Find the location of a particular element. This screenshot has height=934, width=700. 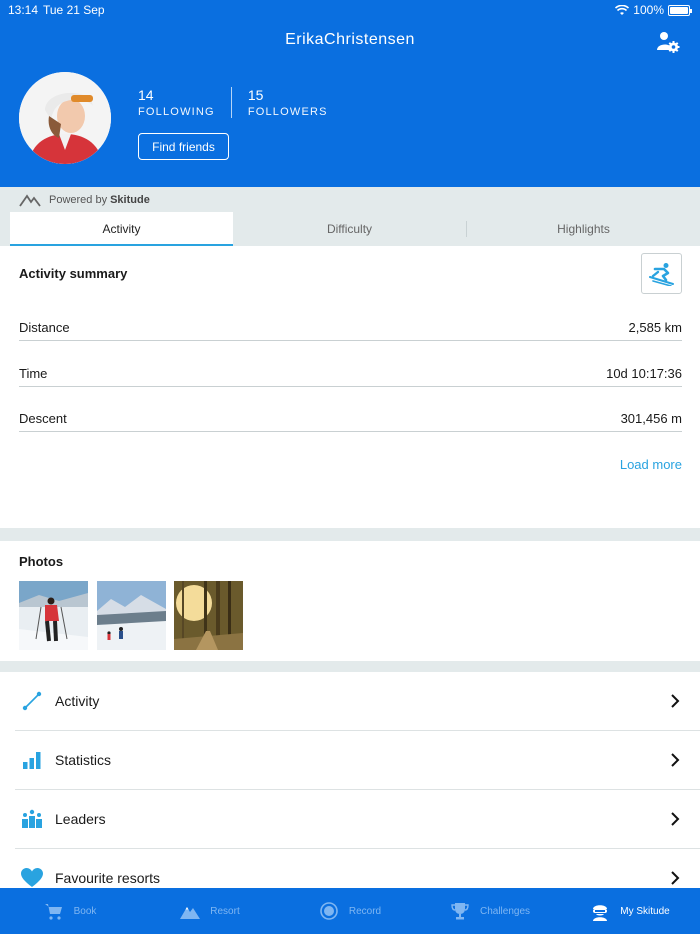

time-label: Time is located at coordinates (33, 373).